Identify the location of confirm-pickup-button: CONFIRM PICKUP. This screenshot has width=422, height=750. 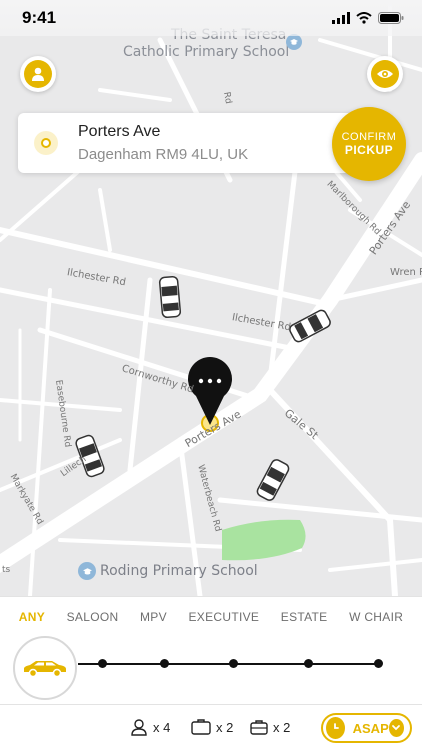
(369, 144).